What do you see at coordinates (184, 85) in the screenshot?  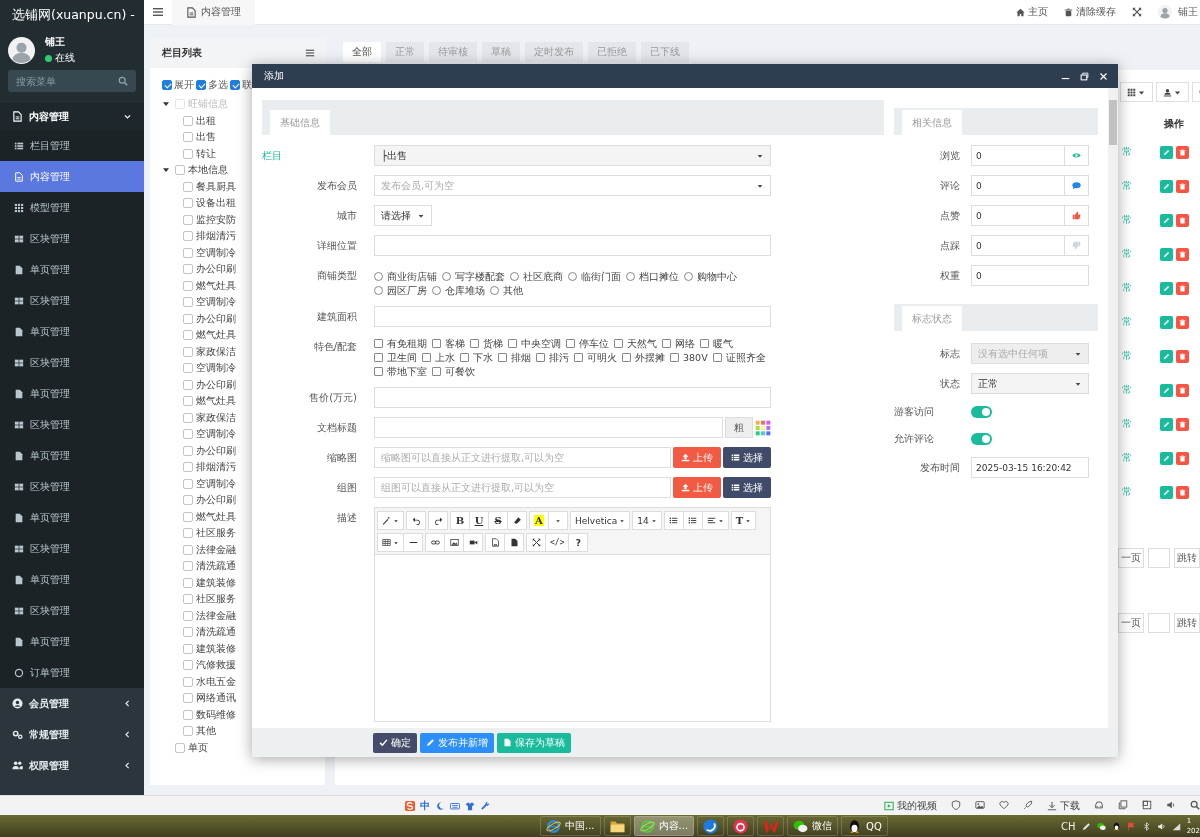 I see `option-label: 展开` at bounding box center [184, 85].